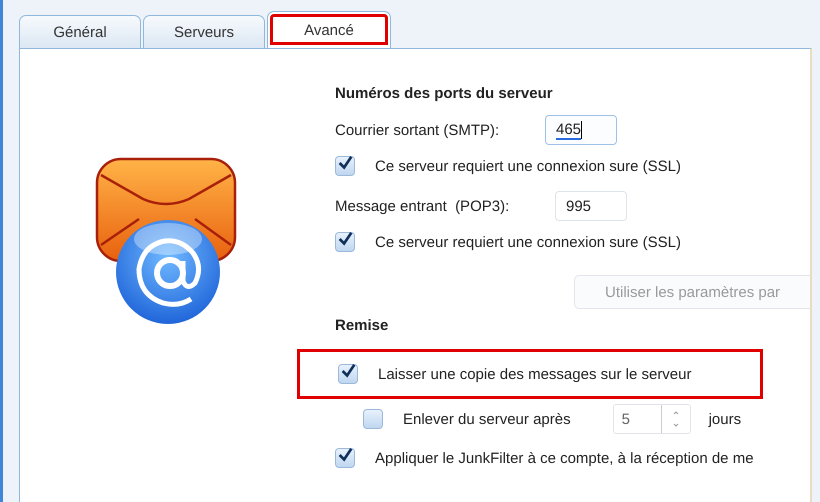 This screenshot has height=502, width=820. What do you see at coordinates (444, 94) in the screenshot?
I see `section-heading: Numéros des ports du serveur` at bounding box center [444, 94].